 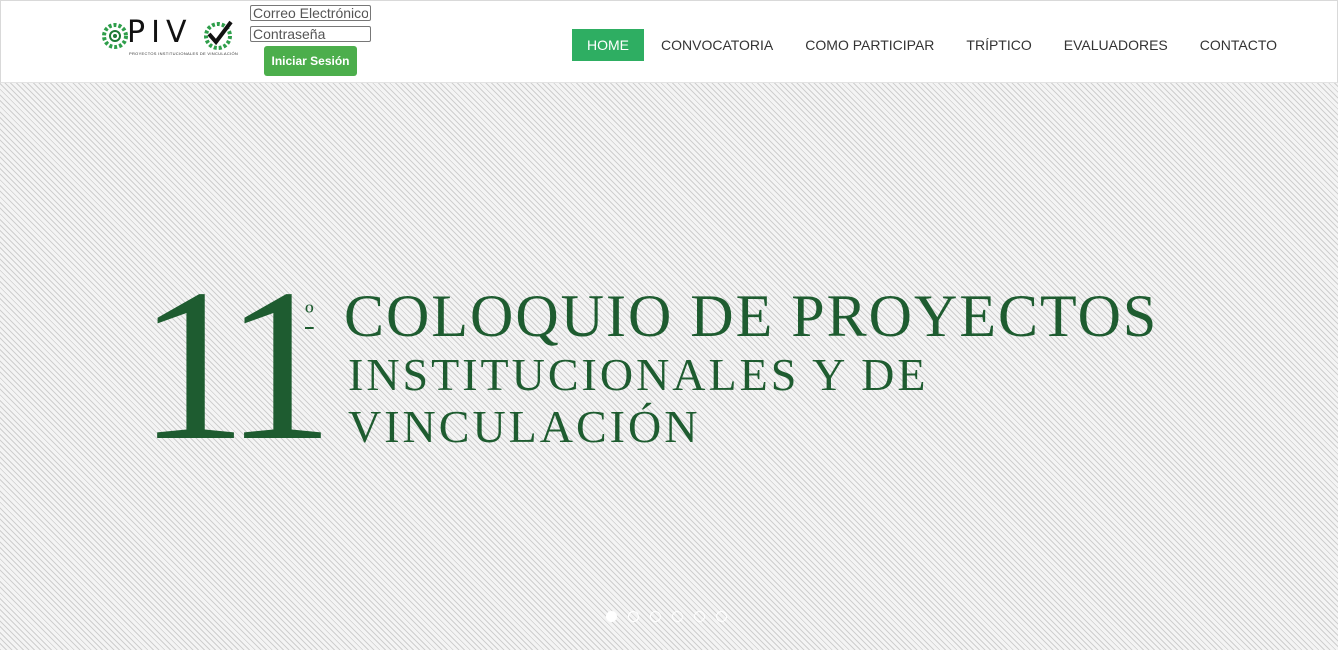 What do you see at coordinates (998, 45) in the screenshot?
I see `nav-item-triptico: TRÍPTICO` at bounding box center [998, 45].